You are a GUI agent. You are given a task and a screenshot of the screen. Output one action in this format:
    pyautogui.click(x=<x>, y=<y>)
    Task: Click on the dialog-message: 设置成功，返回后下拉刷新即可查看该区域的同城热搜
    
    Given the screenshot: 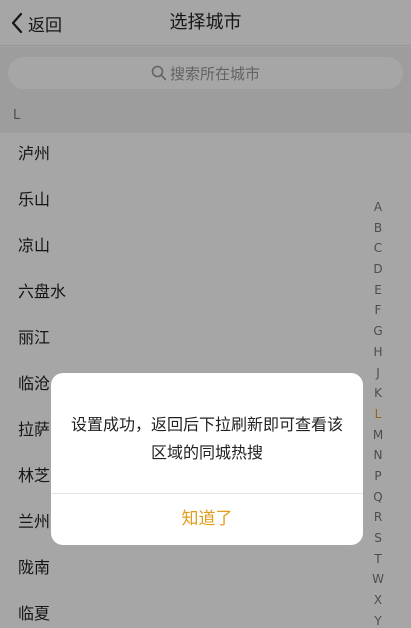 What is the action you would take?
    pyautogui.click(x=206, y=438)
    